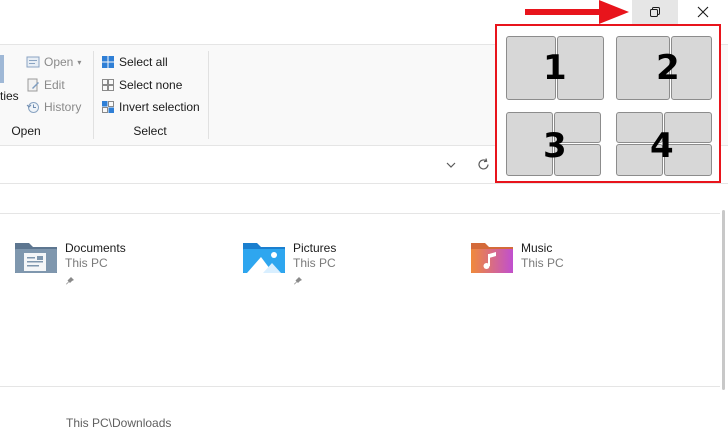 This screenshot has height=438, width=728. Describe the element at coordinates (150, 131) in the screenshot. I see `select-group-label: Select` at that location.